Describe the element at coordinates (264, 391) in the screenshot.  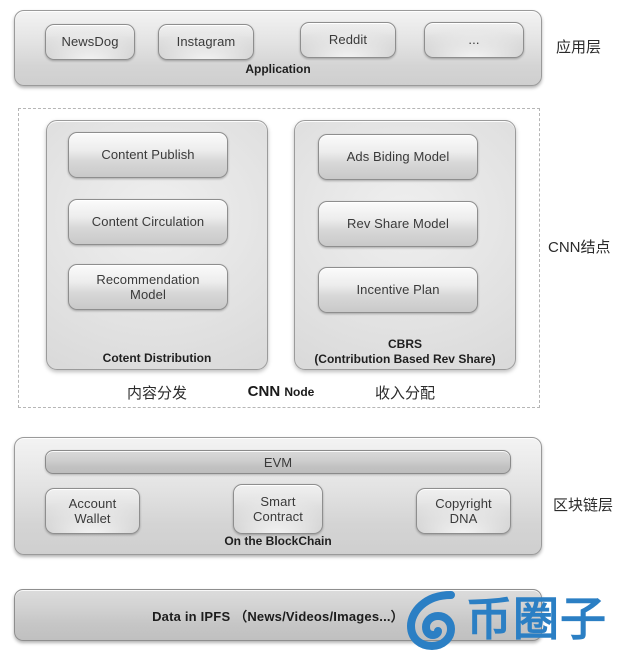
I see `cnn-node-title-main: CNN` at that location.